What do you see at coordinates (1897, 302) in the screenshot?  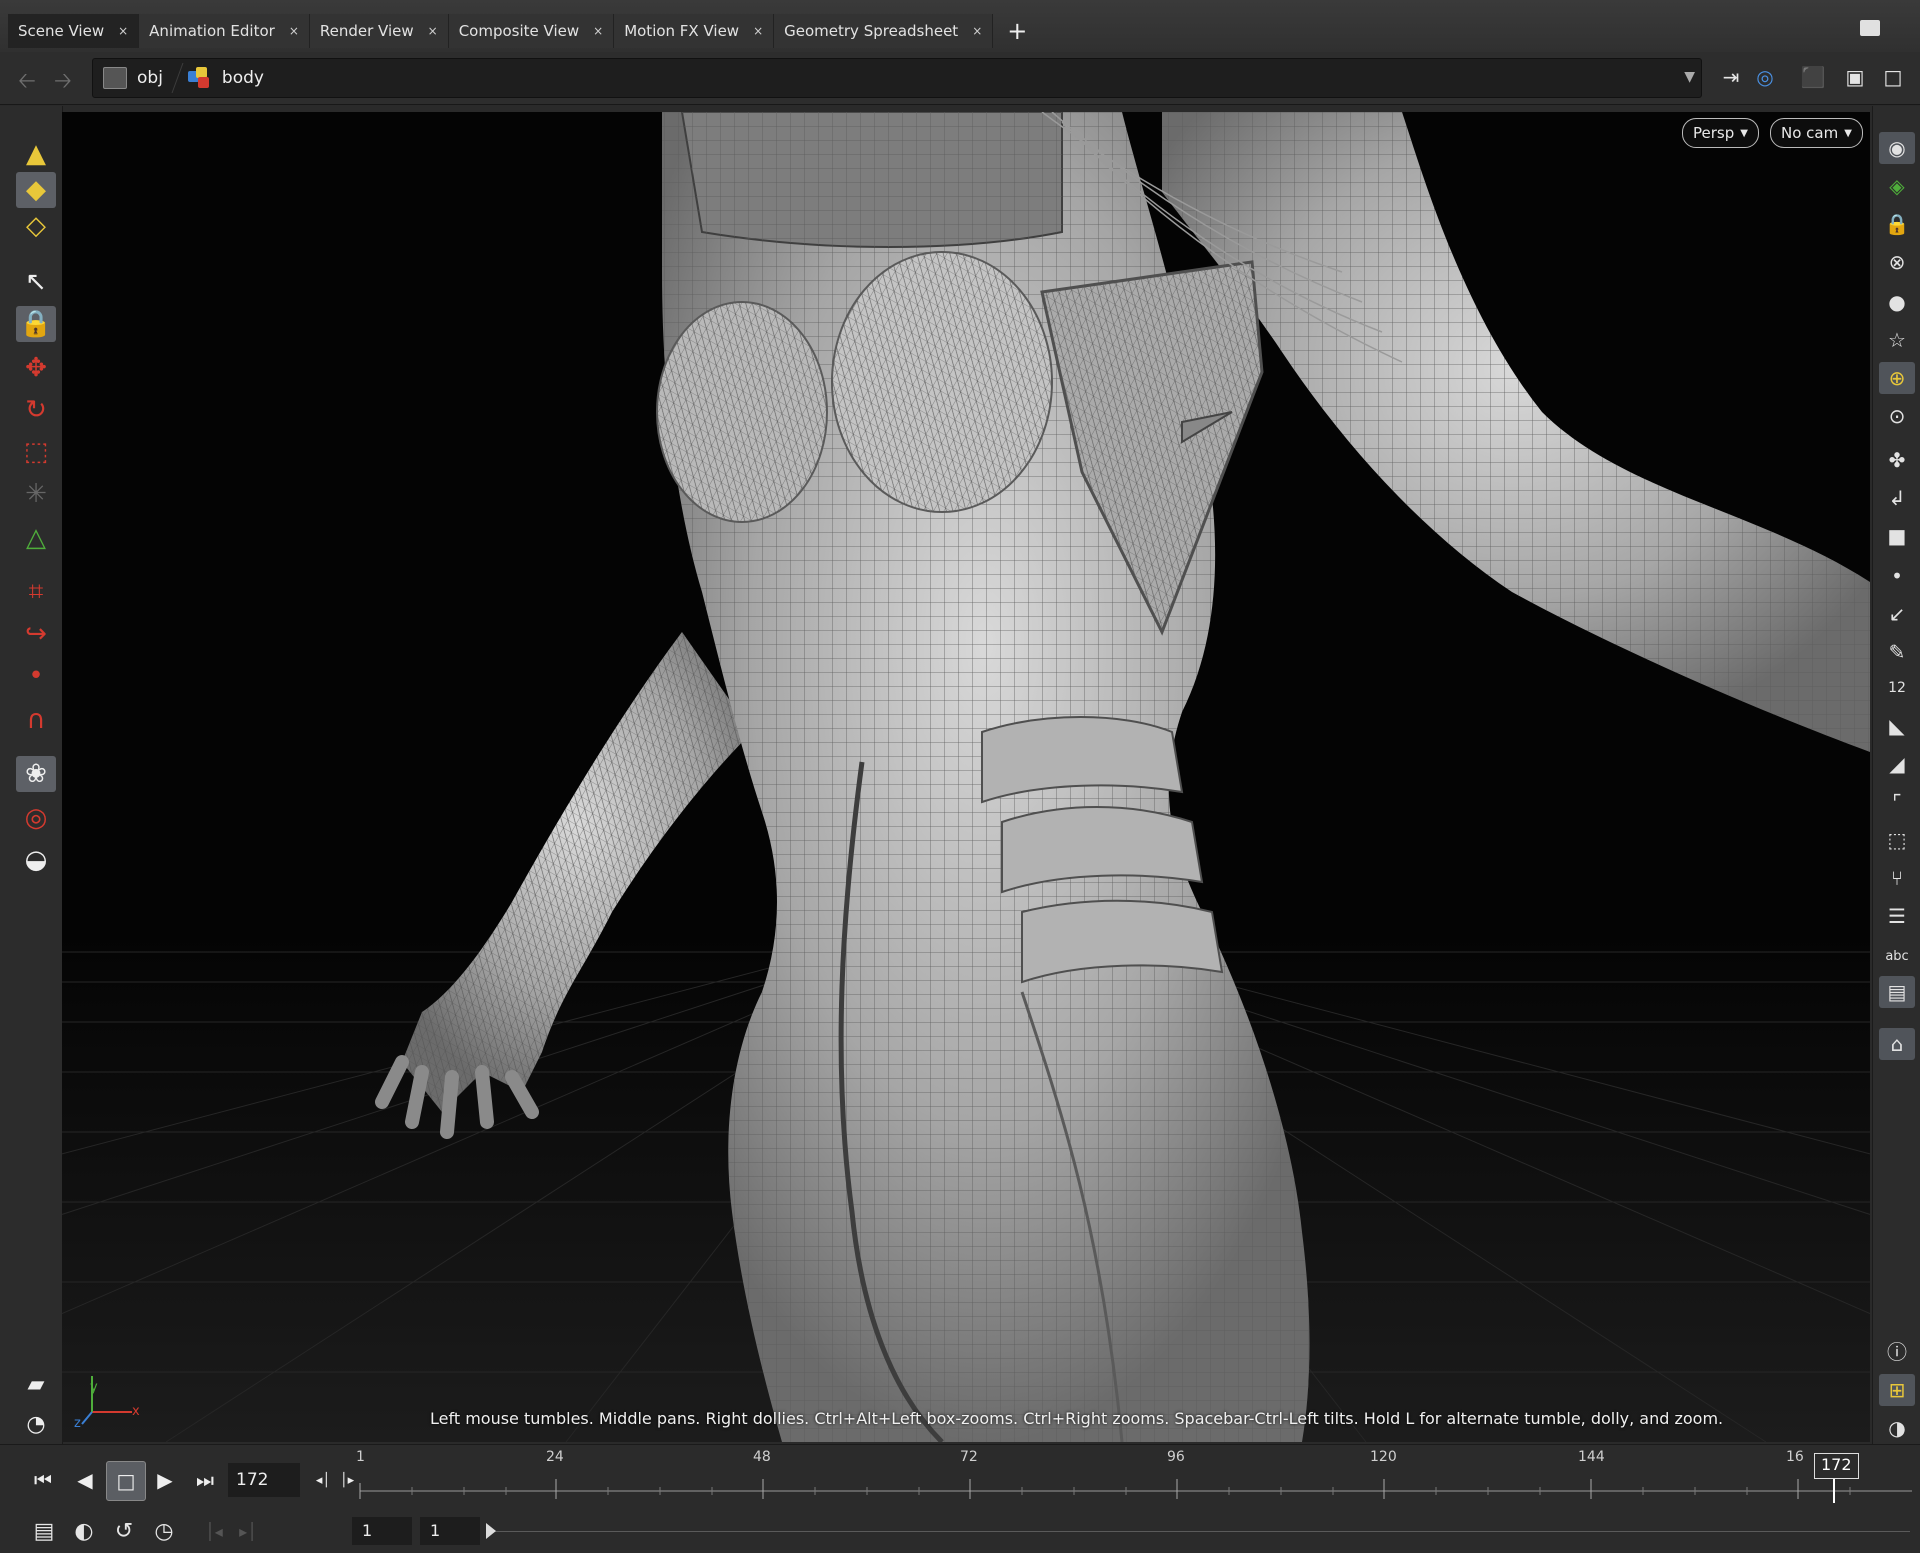 I see `shading-sphere-icon: ●` at bounding box center [1897, 302].